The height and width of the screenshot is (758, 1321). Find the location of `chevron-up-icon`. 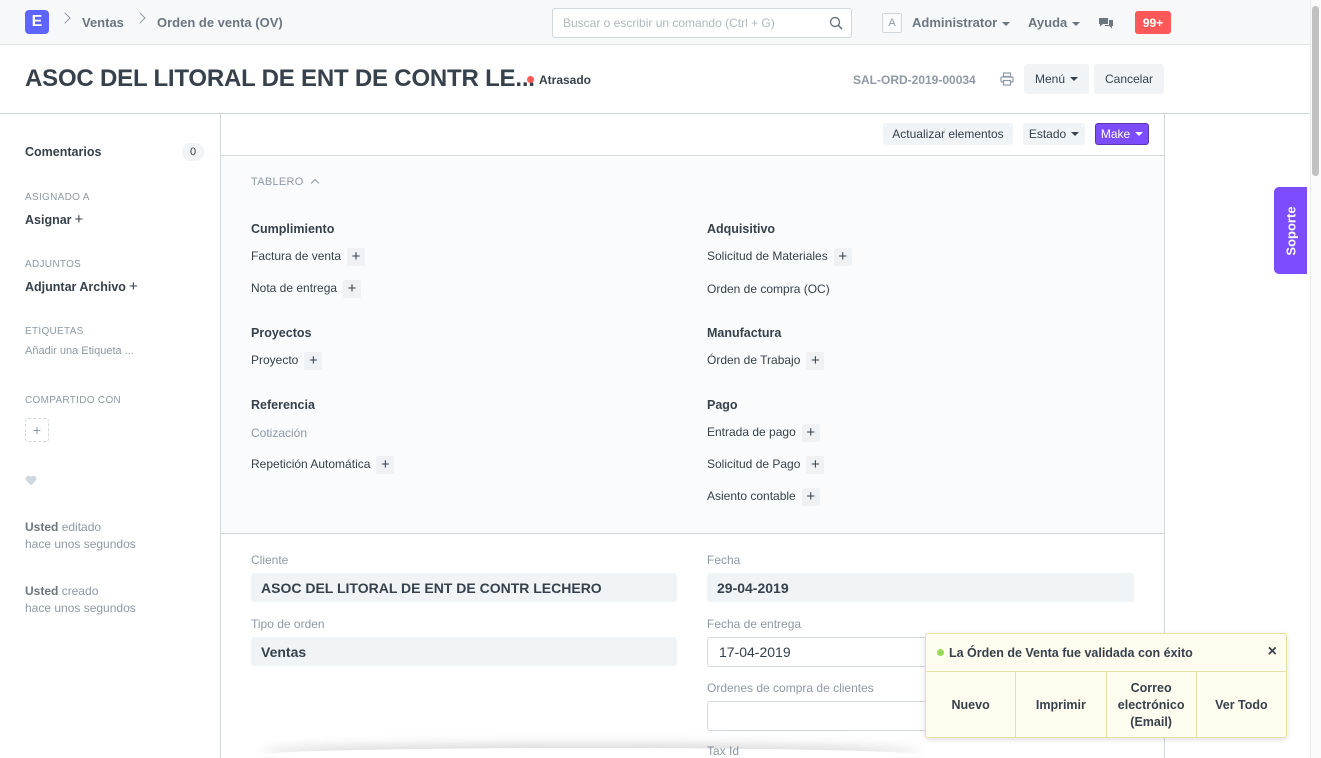

chevron-up-icon is located at coordinates (314, 183).